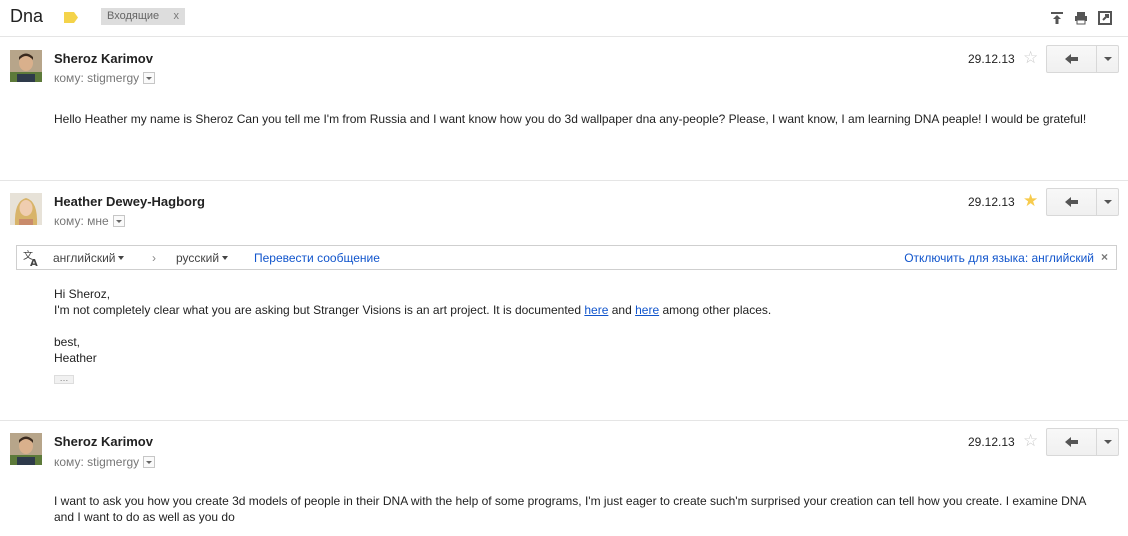 The image size is (1128, 536). I want to click on star-icon: ★, so click(1030, 200).